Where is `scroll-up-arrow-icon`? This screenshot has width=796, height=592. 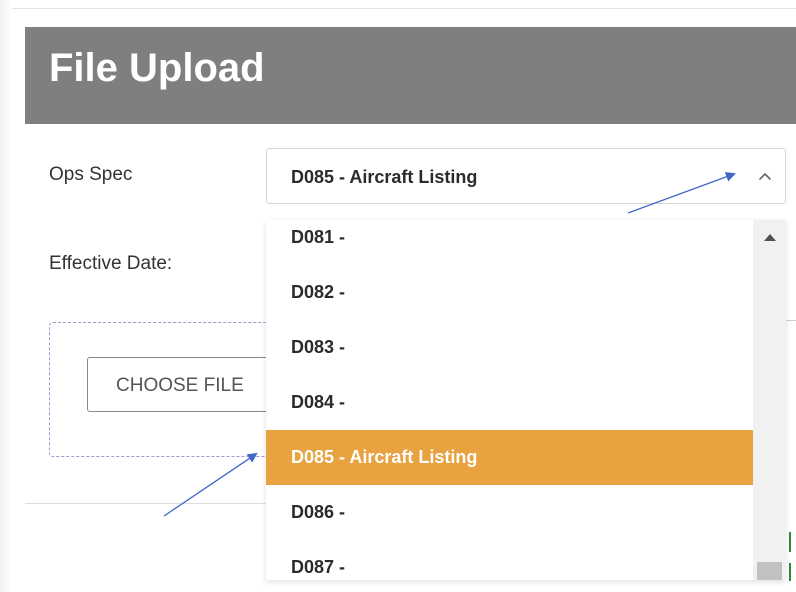 scroll-up-arrow-icon is located at coordinates (770, 237).